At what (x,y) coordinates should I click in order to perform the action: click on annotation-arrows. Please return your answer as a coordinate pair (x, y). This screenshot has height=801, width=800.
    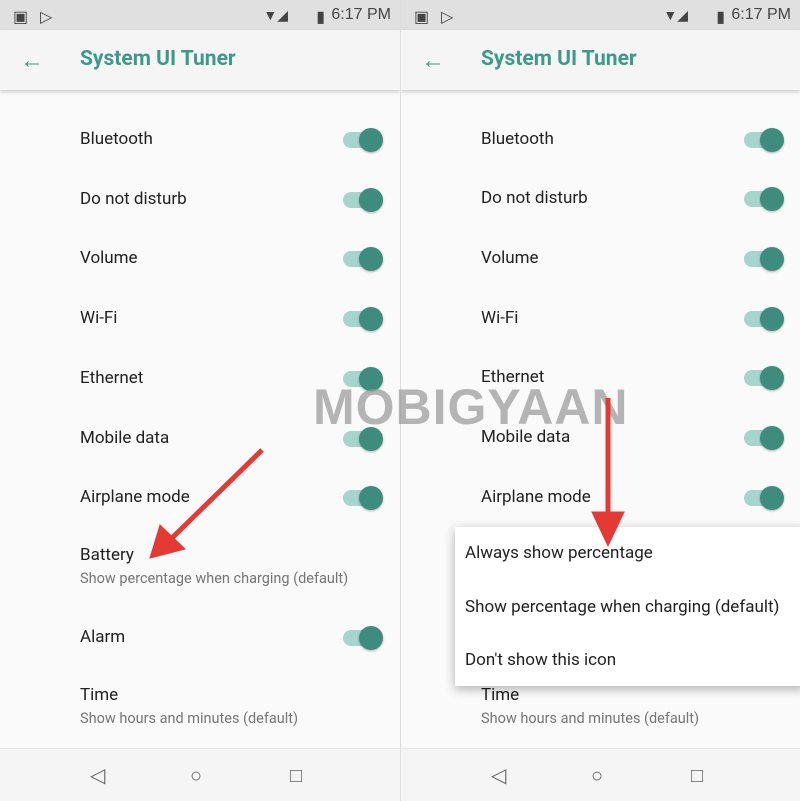
    Looking at the image, I should click on (387, 478).